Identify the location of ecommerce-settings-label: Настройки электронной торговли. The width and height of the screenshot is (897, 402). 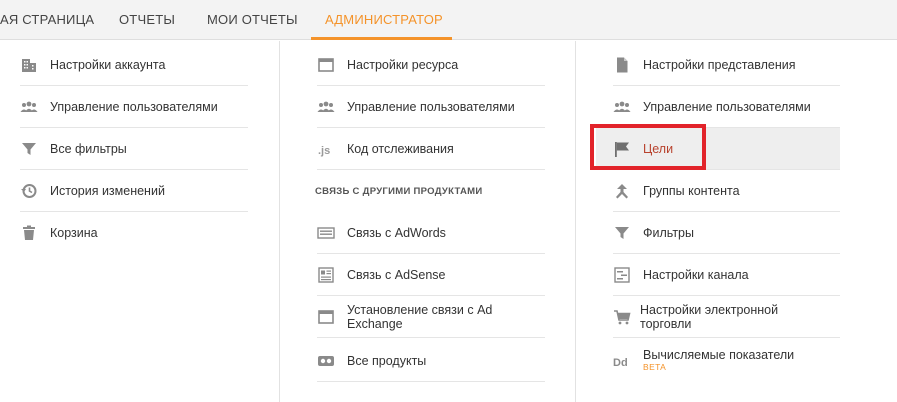
(709, 317).